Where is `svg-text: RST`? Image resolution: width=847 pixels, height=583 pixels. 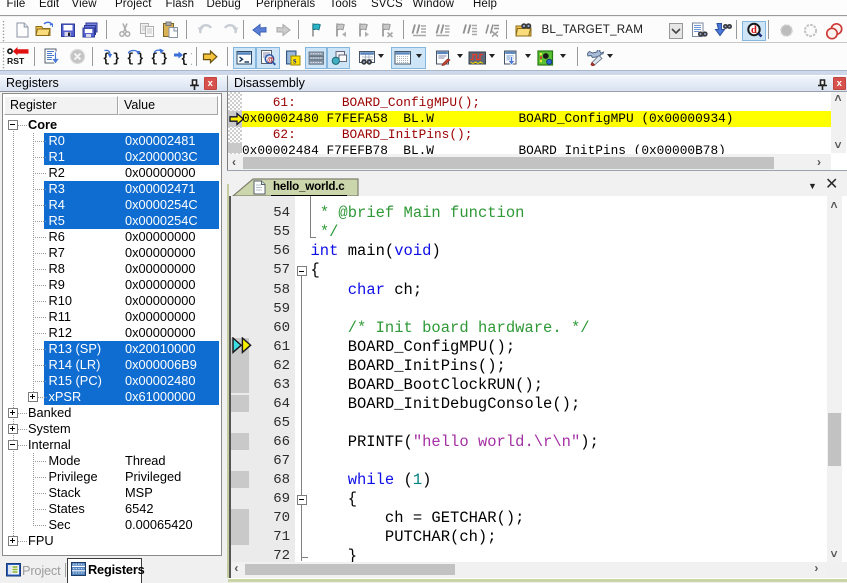 svg-text: RST is located at coordinates (16, 60).